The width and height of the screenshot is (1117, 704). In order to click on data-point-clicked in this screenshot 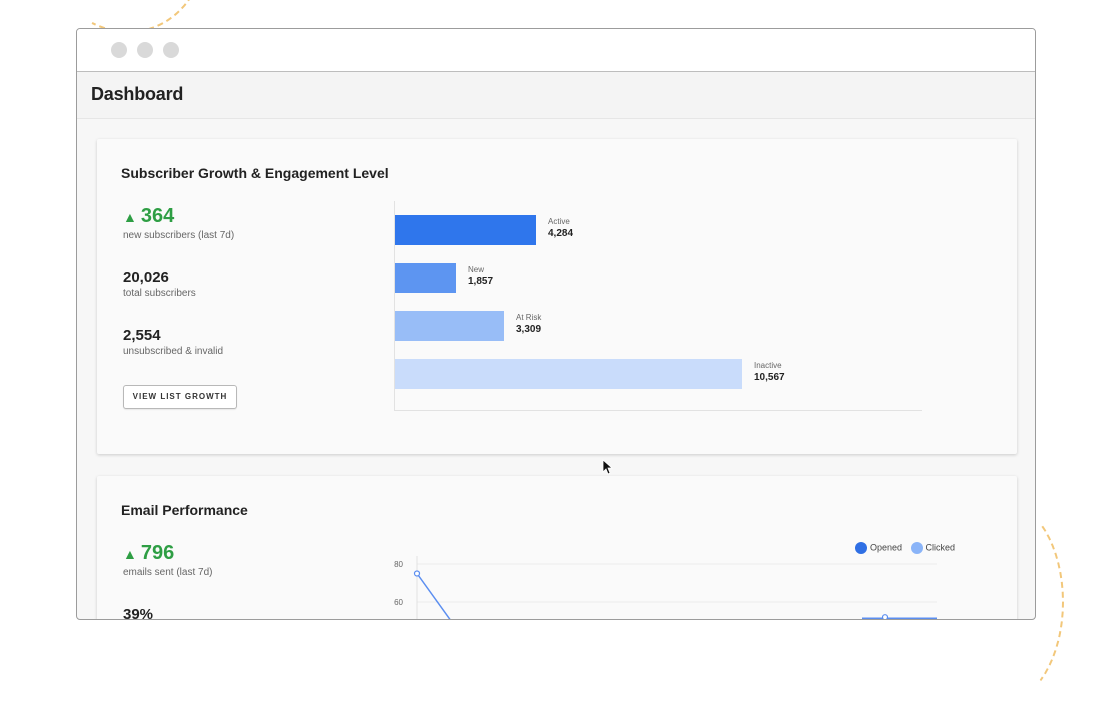, I will do `click(885, 617)`.